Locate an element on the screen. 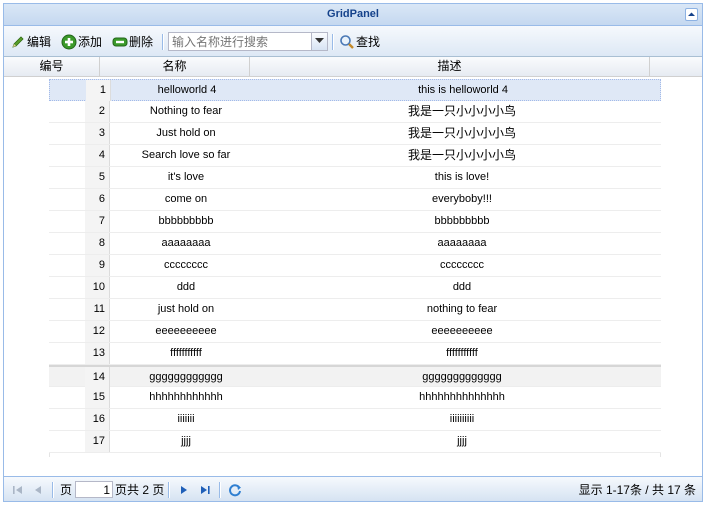  row-number-cell: 4 is located at coordinates (97, 155).